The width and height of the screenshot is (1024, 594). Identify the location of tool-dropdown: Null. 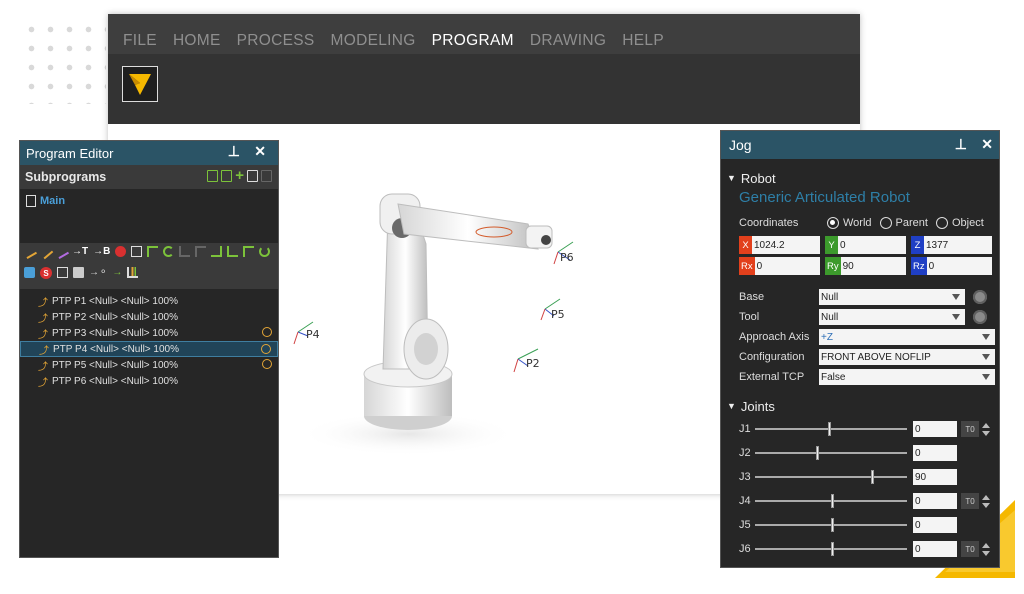
(892, 317).